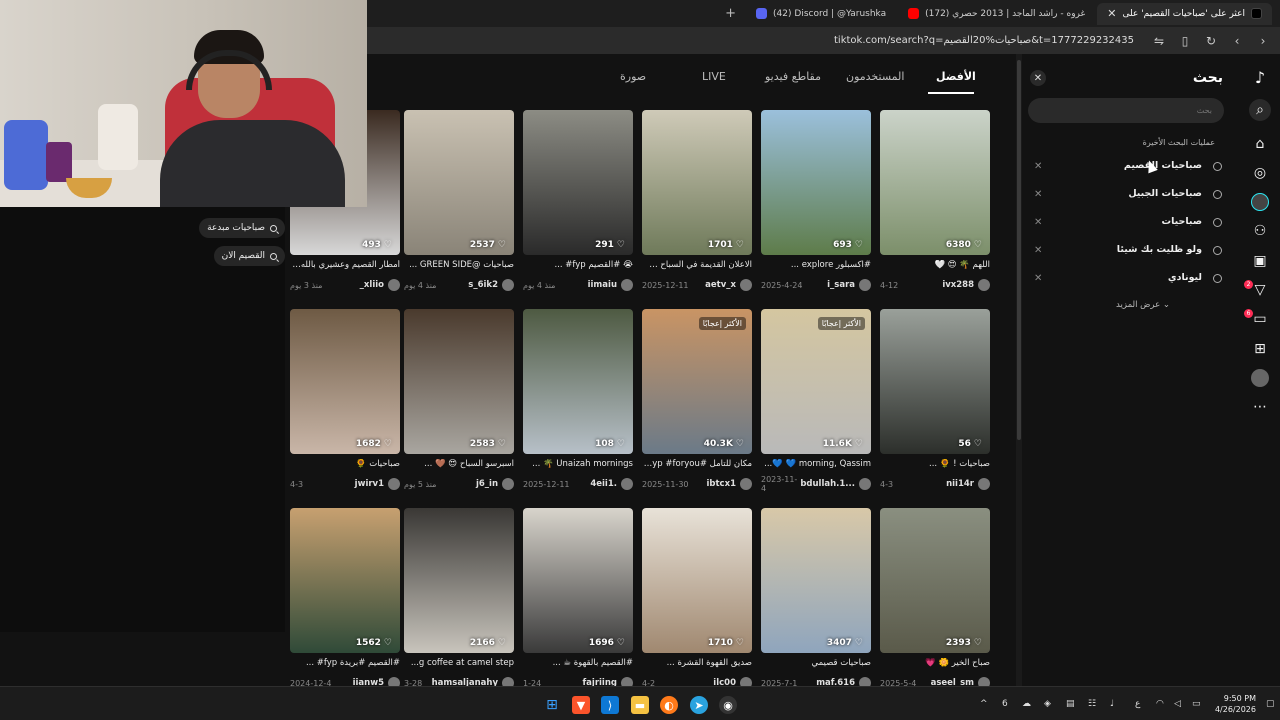  Describe the element at coordinates (552, 705) in the screenshot. I see `windows-start-icon: ⊞` at that location.